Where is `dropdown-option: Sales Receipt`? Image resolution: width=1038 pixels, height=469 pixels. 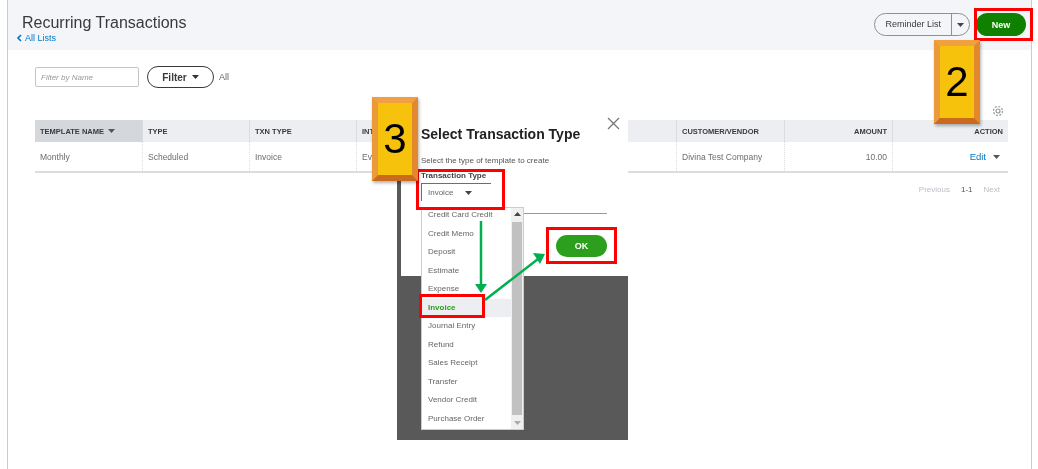
dropdown-option: Sales Receipt is located at coordinates (466, 363).